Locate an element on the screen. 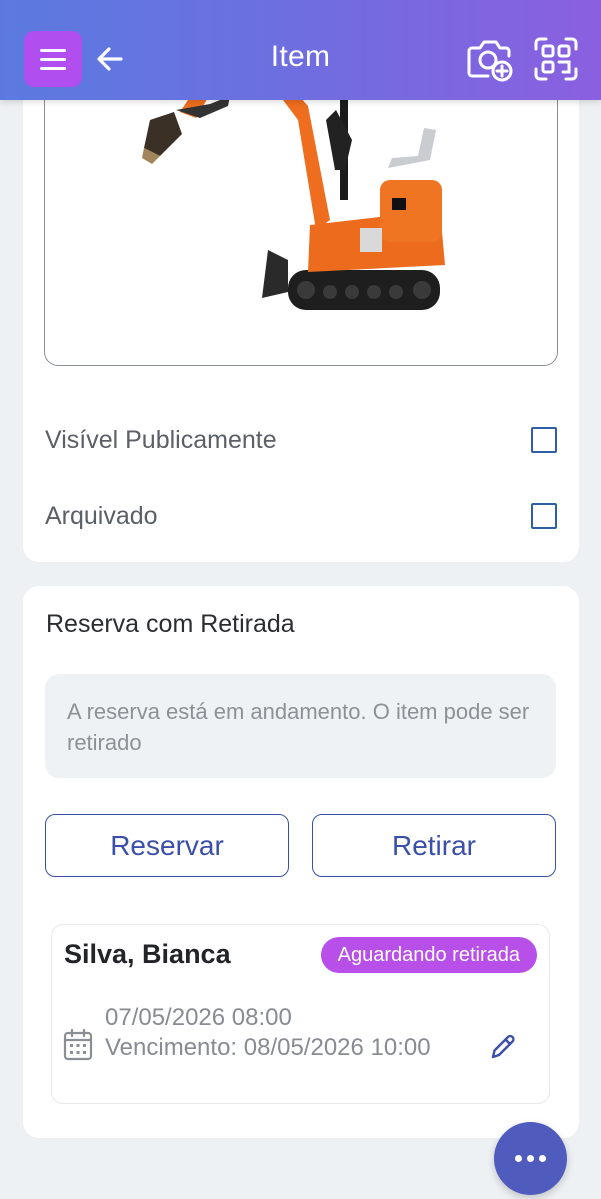 The image size is (601, 1199). visible-publicly-checkbox is located at coordinates (544, 440).